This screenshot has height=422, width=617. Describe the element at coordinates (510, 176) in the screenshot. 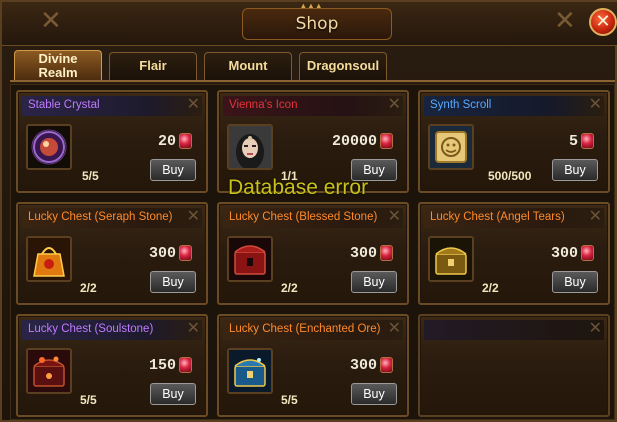

I see `item-stock: 500/500` at that location.